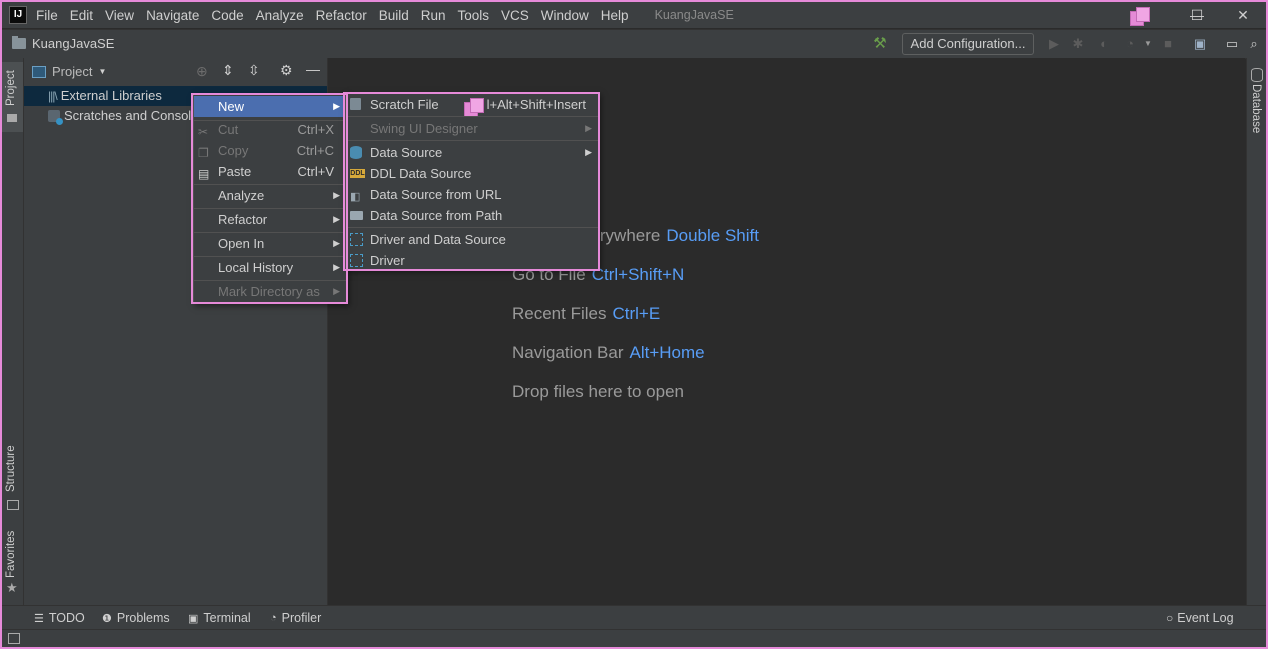 The width and height of the screenshot is (1268, 649). I want to click on tab-todo-label: TODO, so click(66, 618).